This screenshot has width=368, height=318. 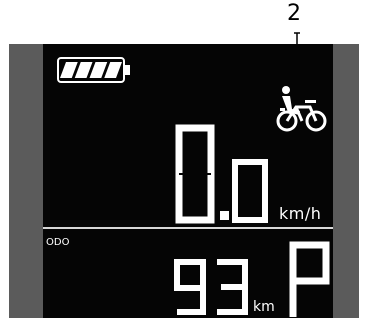 I want to click on battery-icon, so click(x=93, y=70).